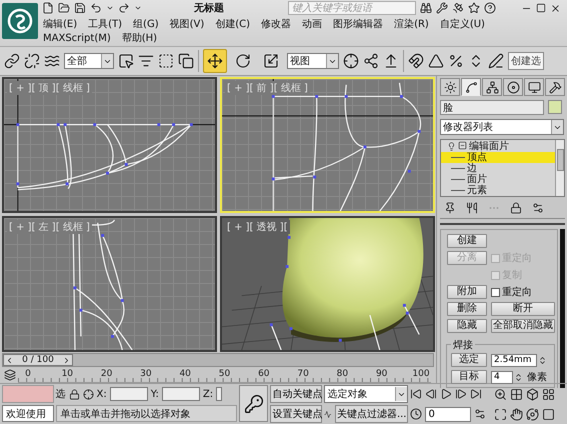  What do you see at coordinates (516, 414) in the screenshot?
I see `pan-icon` at bounding box center [516, 414].